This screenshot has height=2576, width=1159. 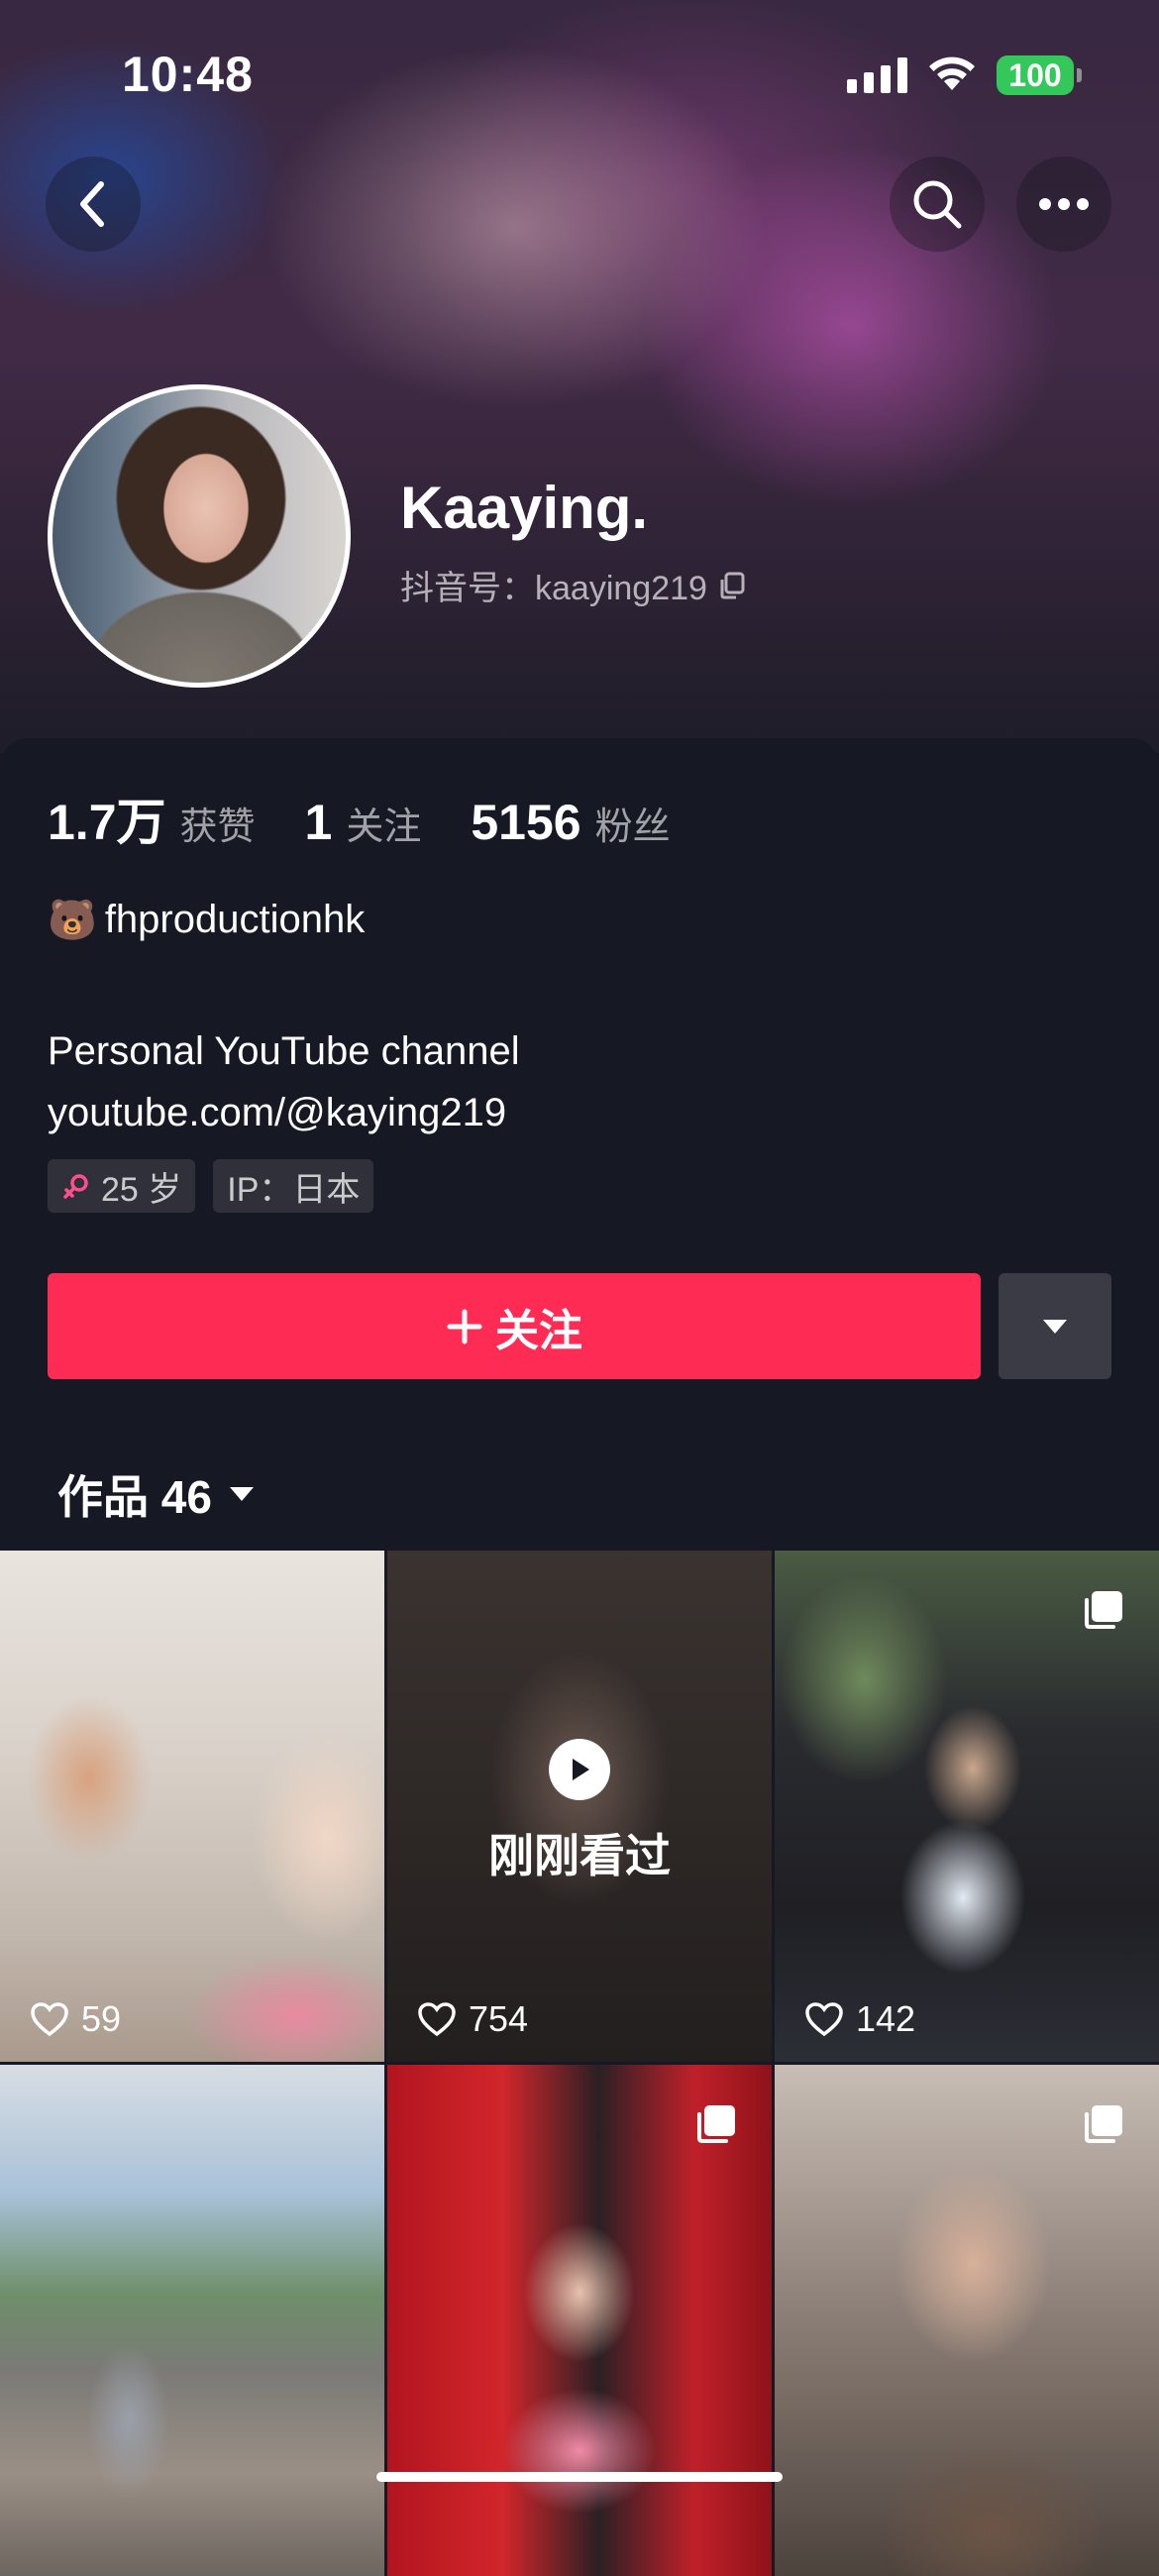 I want to click on more-dots-icon, so click(x=1064, y=204).